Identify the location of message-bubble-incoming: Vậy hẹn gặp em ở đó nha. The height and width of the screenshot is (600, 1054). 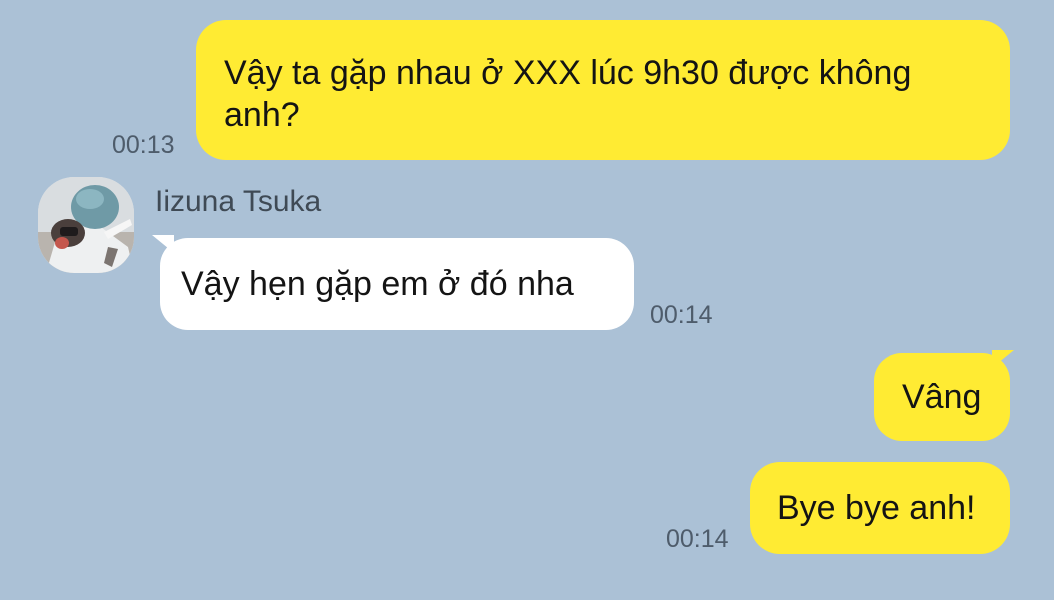
(397, 284).